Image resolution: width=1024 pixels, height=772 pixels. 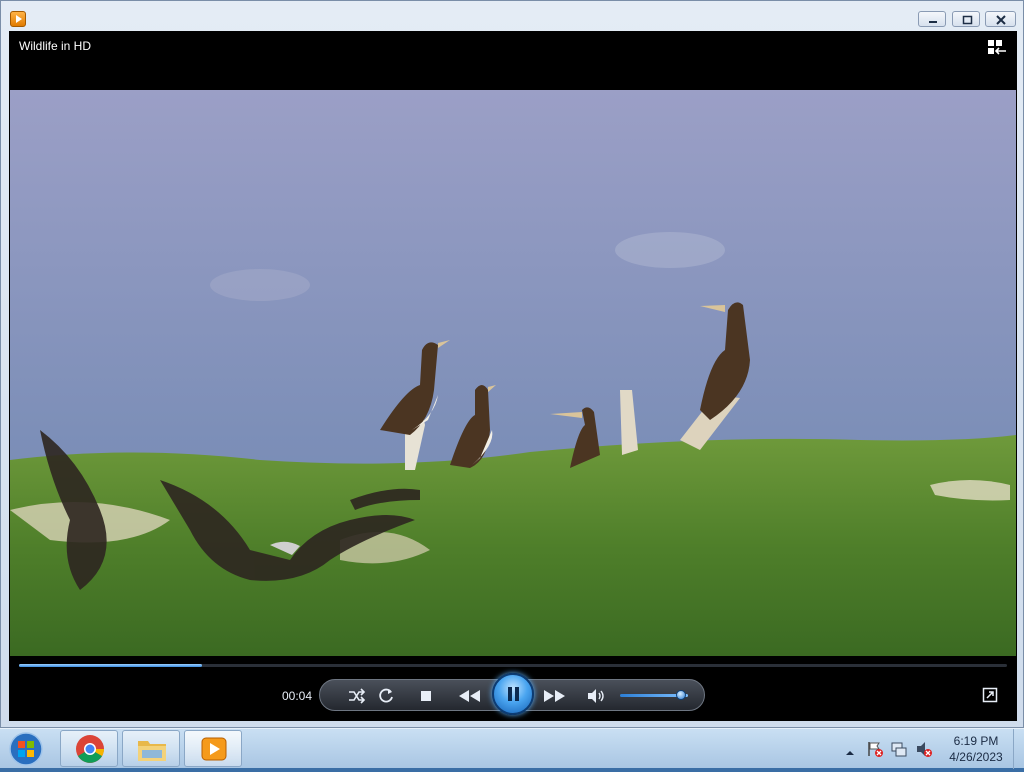 I want to click on stop-icon, so click(x=426, y=696).